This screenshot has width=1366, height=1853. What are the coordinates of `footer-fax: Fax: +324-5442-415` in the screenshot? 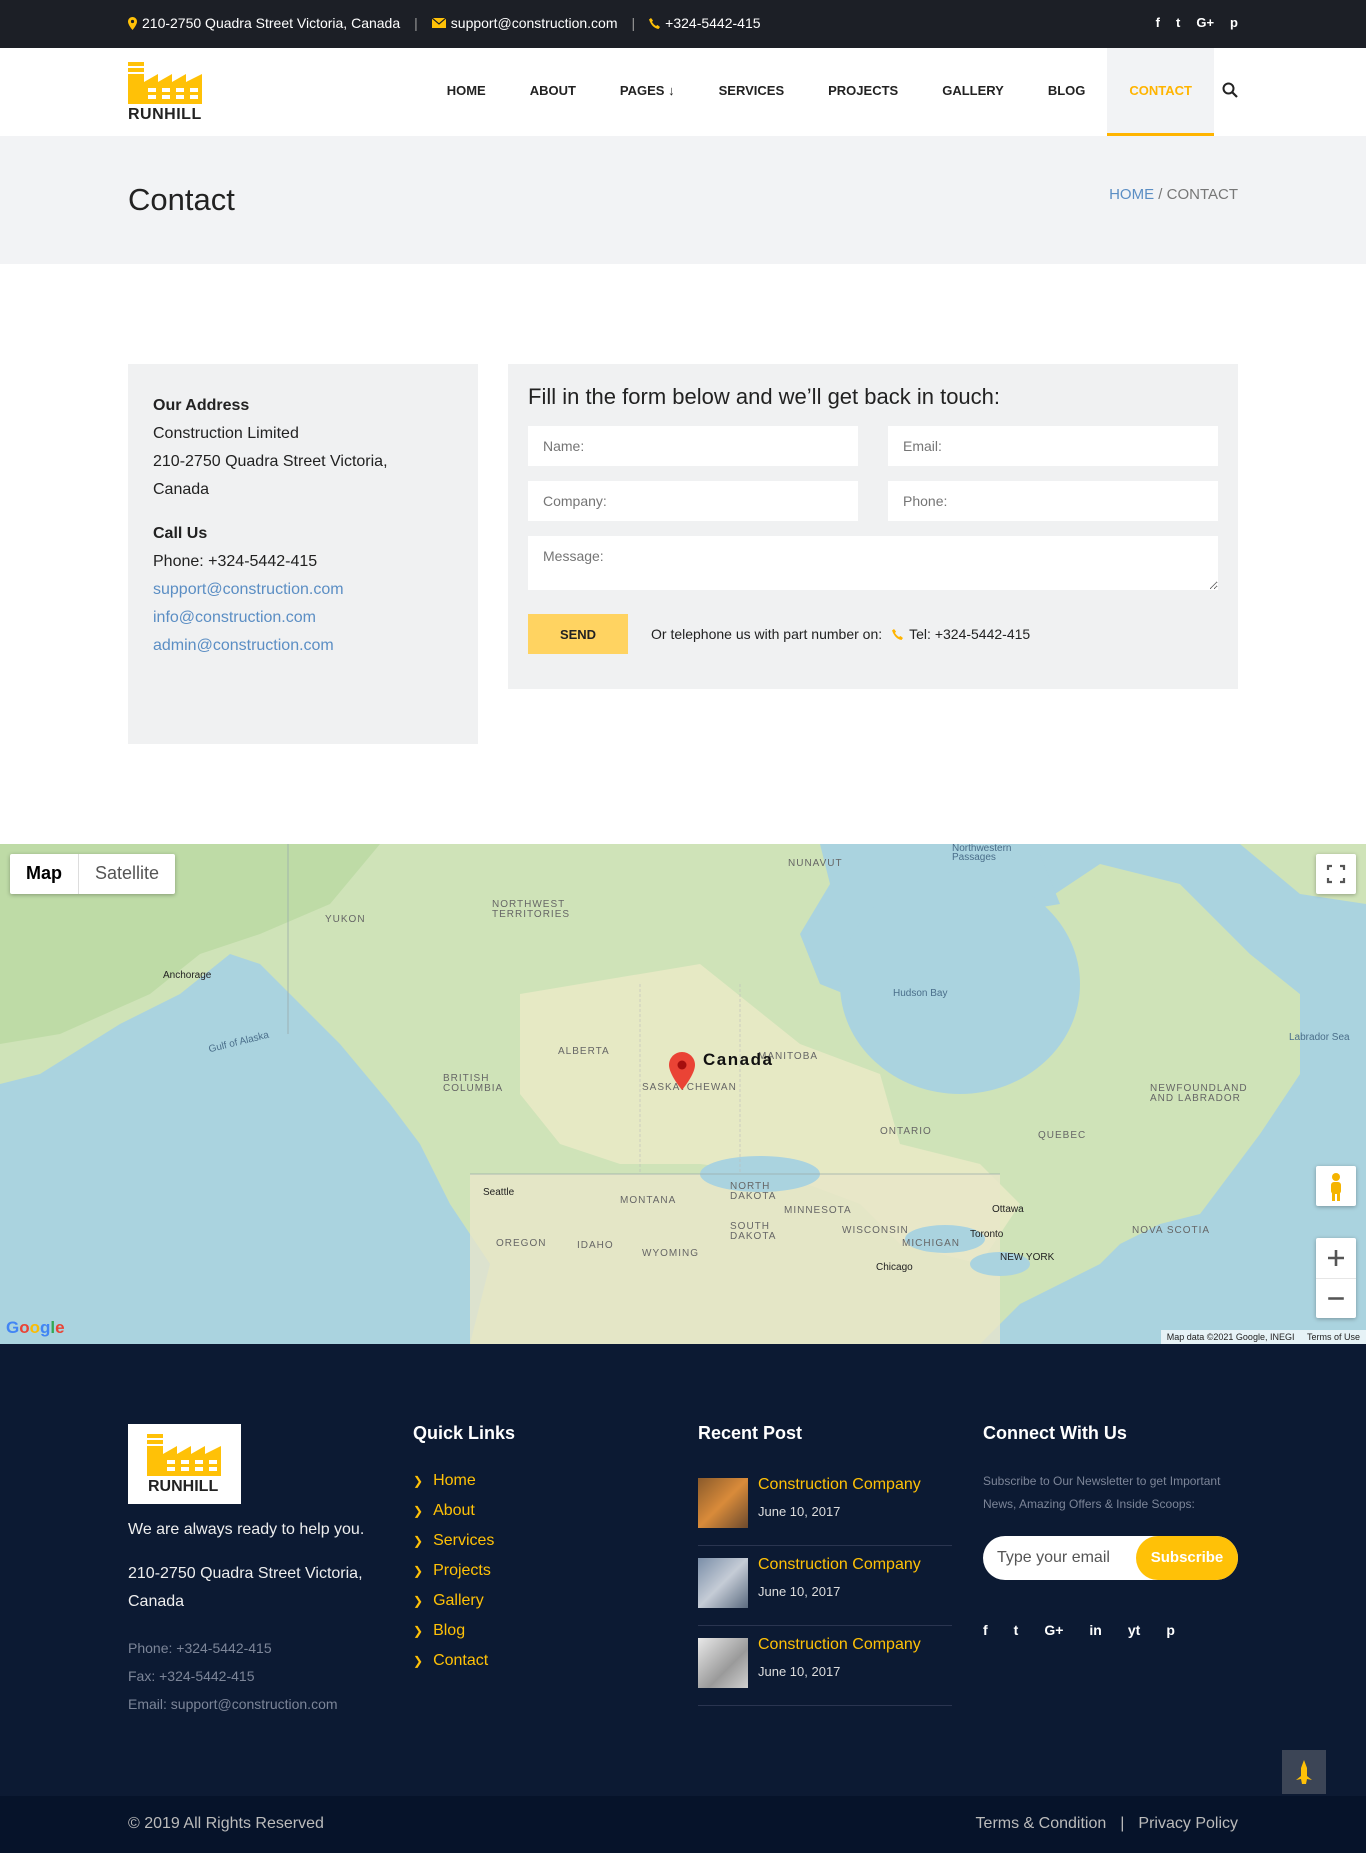 It's located at (191, 1676).